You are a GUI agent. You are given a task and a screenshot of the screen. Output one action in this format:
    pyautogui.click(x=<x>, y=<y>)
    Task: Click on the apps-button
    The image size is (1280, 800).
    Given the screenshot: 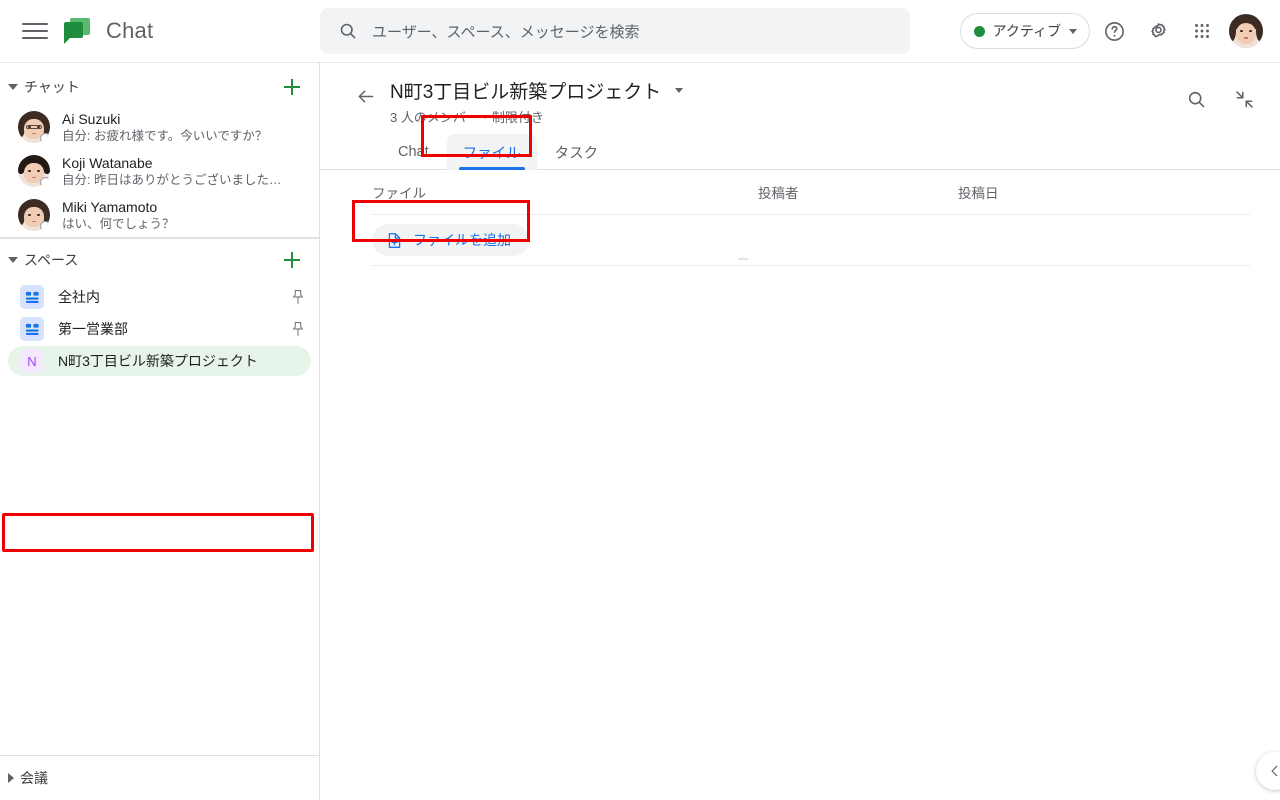 What is the action you would take?
    pyautogui.click(x=1202, y=31)
    